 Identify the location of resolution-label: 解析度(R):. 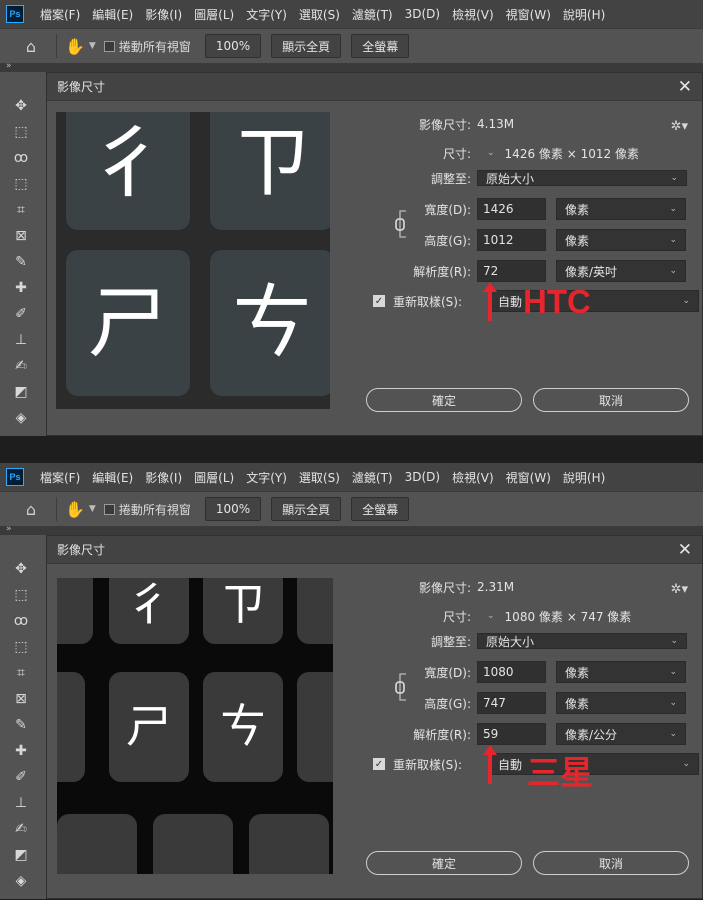
(442, 734).